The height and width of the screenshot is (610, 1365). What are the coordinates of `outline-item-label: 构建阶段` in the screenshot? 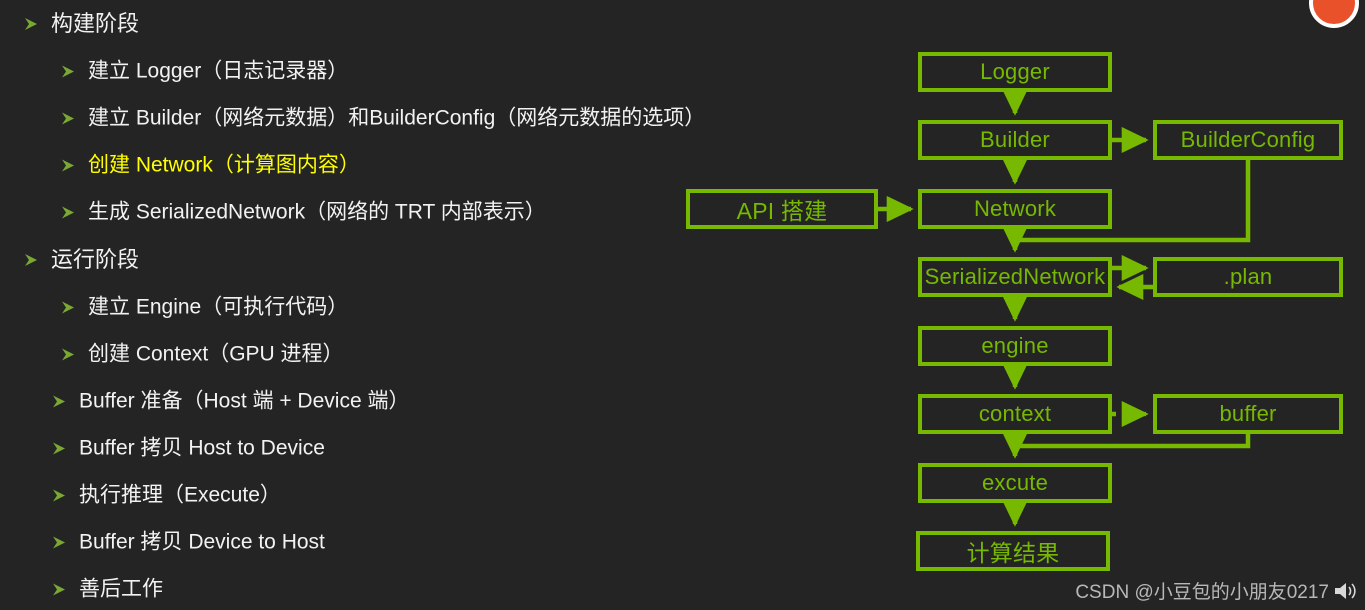 It's located at (95, 23).